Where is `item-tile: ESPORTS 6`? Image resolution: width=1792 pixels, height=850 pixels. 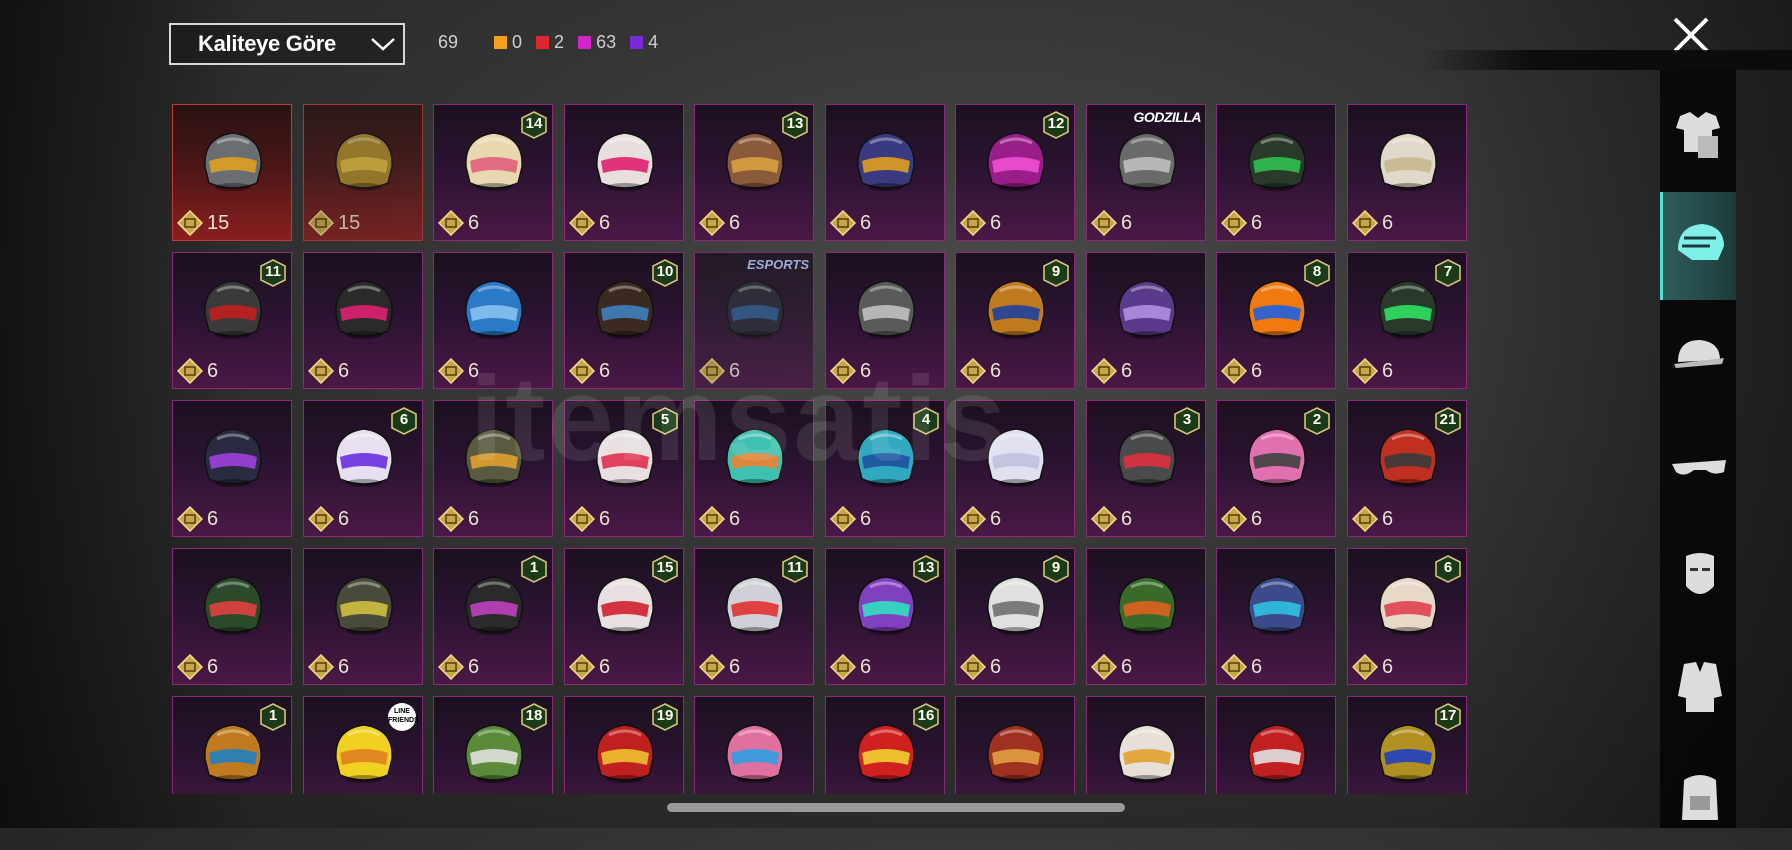 item-tile: ESPORTS 6 is located at coordinates (754, 320).